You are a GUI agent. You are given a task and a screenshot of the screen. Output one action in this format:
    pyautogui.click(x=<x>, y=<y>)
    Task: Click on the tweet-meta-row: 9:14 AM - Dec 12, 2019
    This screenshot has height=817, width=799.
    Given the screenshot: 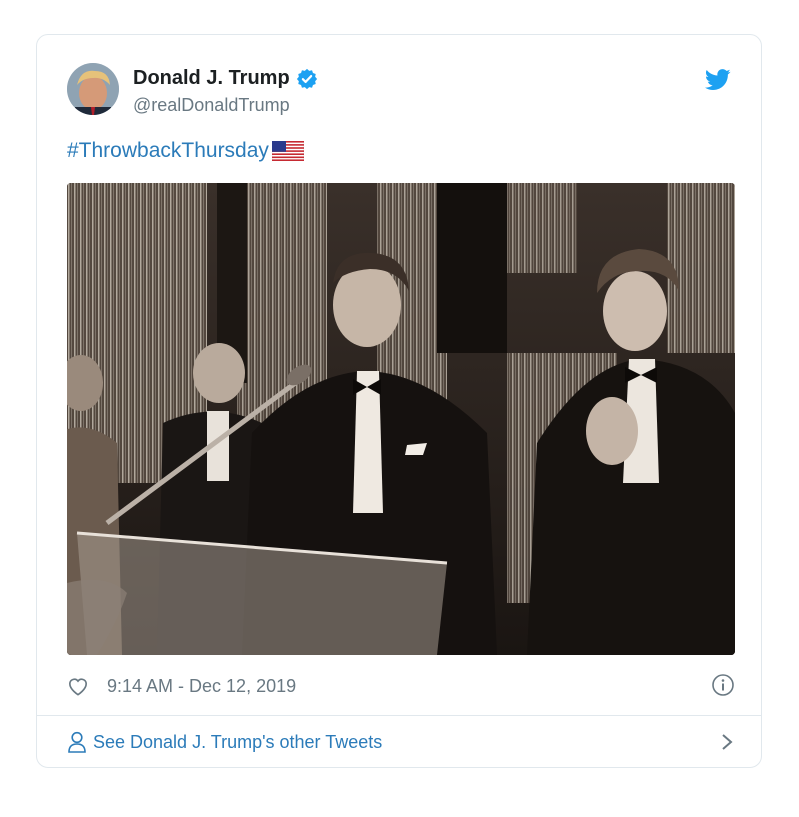 What is the action you would take?
    pyautogui.click(x=401, y=686)
    